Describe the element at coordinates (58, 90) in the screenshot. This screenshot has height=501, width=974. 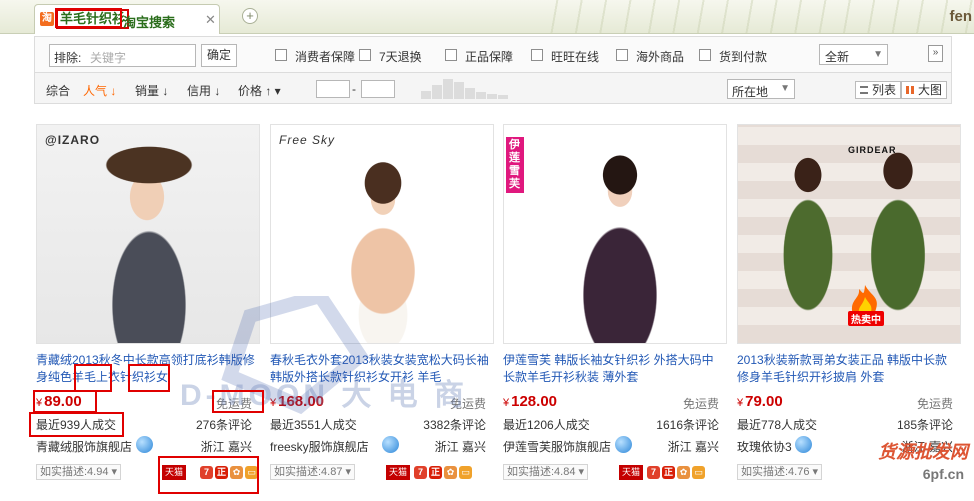
I see `sort-overall: 综合` at that location.